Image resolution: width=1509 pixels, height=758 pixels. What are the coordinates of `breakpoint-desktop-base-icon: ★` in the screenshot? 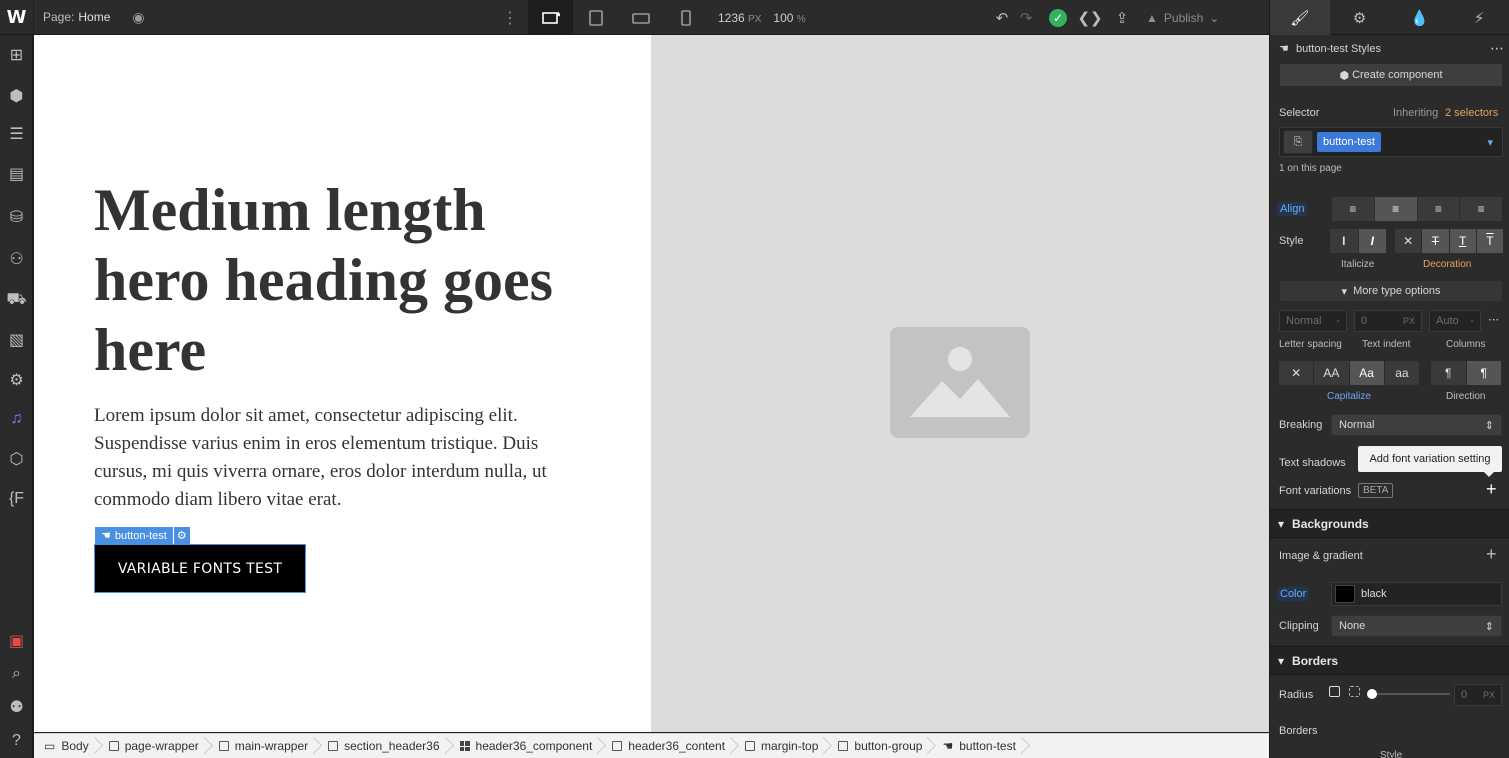 It's located at (550, 17).